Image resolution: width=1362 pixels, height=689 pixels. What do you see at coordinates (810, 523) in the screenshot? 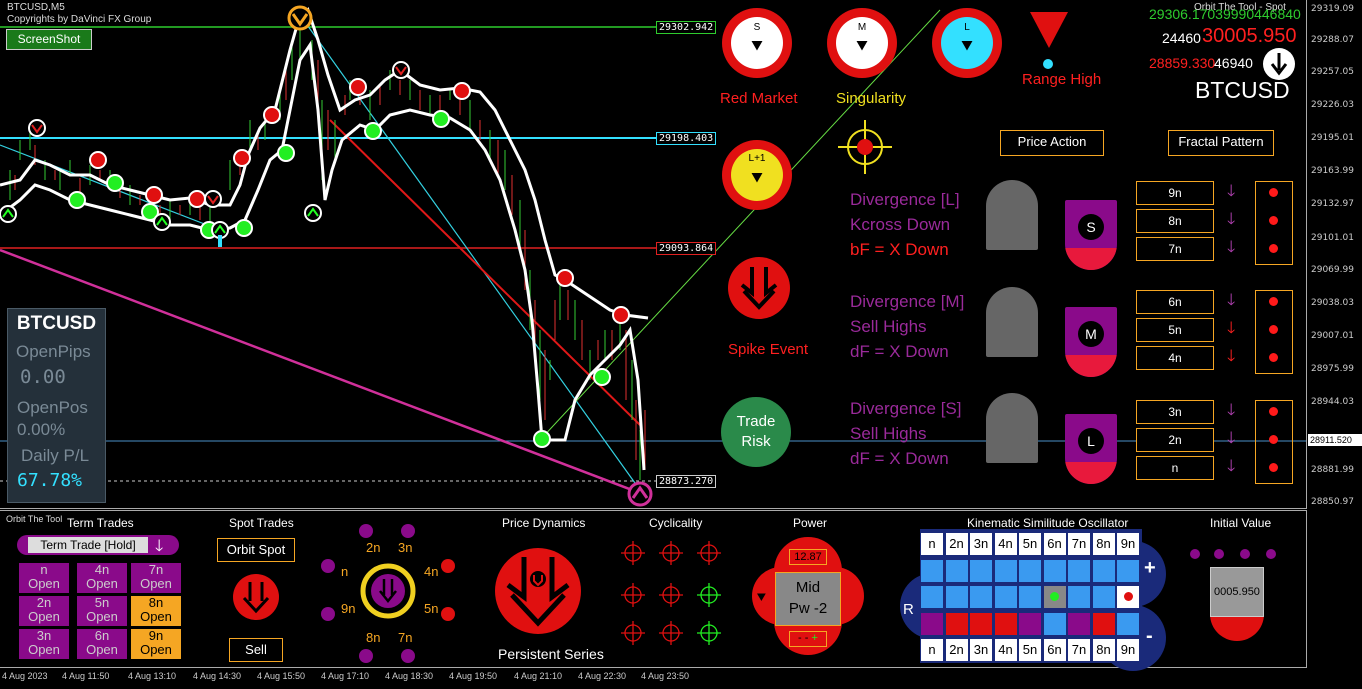
I see `power-title: Power` at bounding box center [810, 523].